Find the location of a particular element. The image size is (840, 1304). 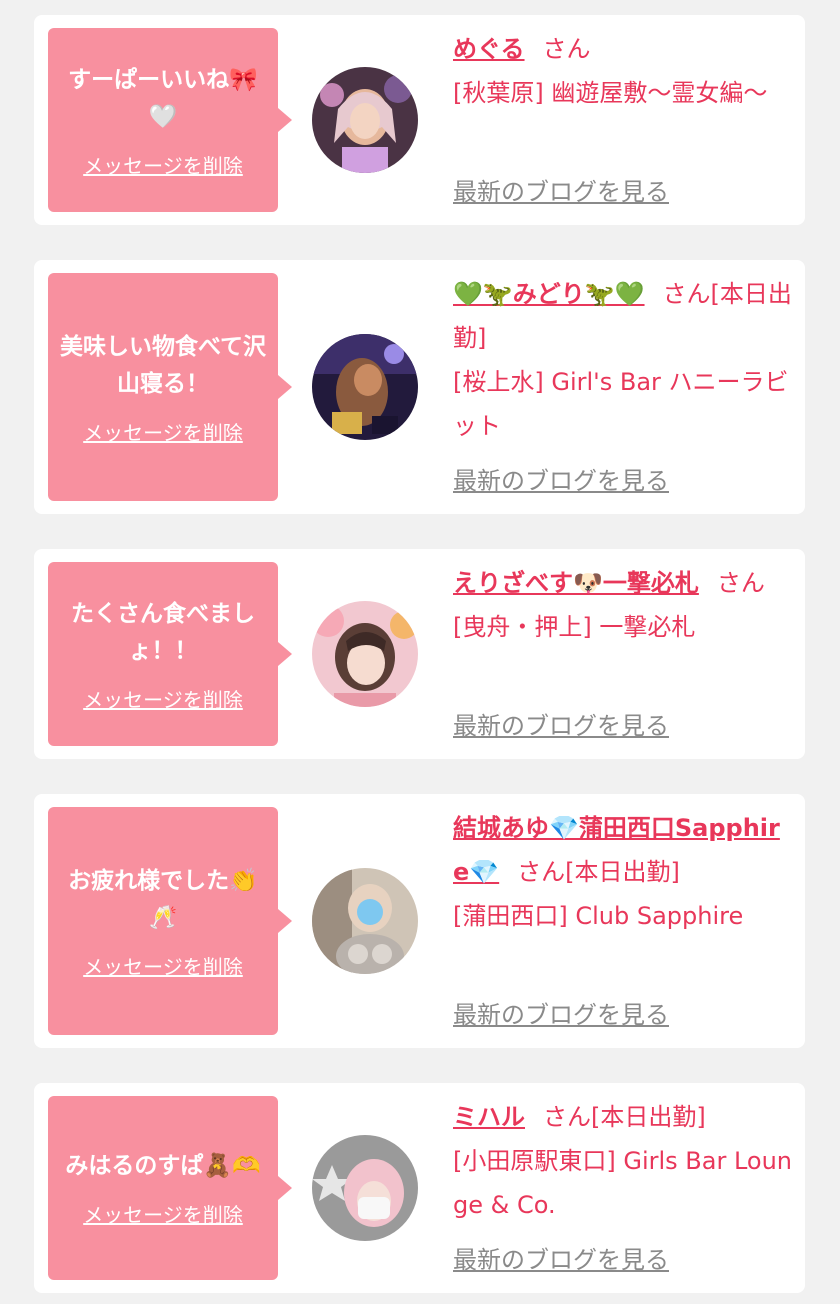

name-line: えりざべす🐶一撃必札 さん is located at coordinates (623, 583).